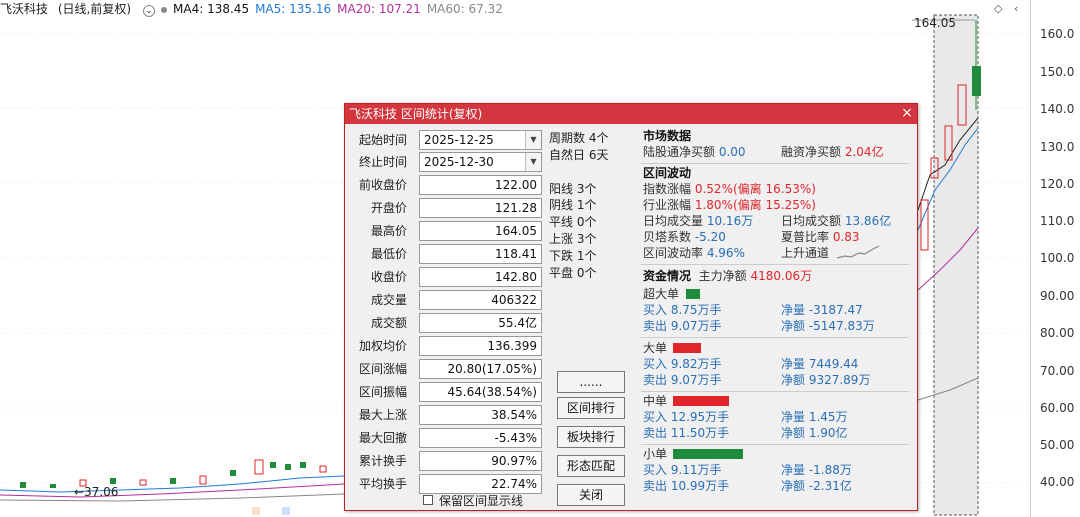 Image resolution: width=1080 pixels, height=517 pixels. Describe the element at coordinates (1016, 8) in the screenshot. I see `chevron-left-icon: ‹` at that location.